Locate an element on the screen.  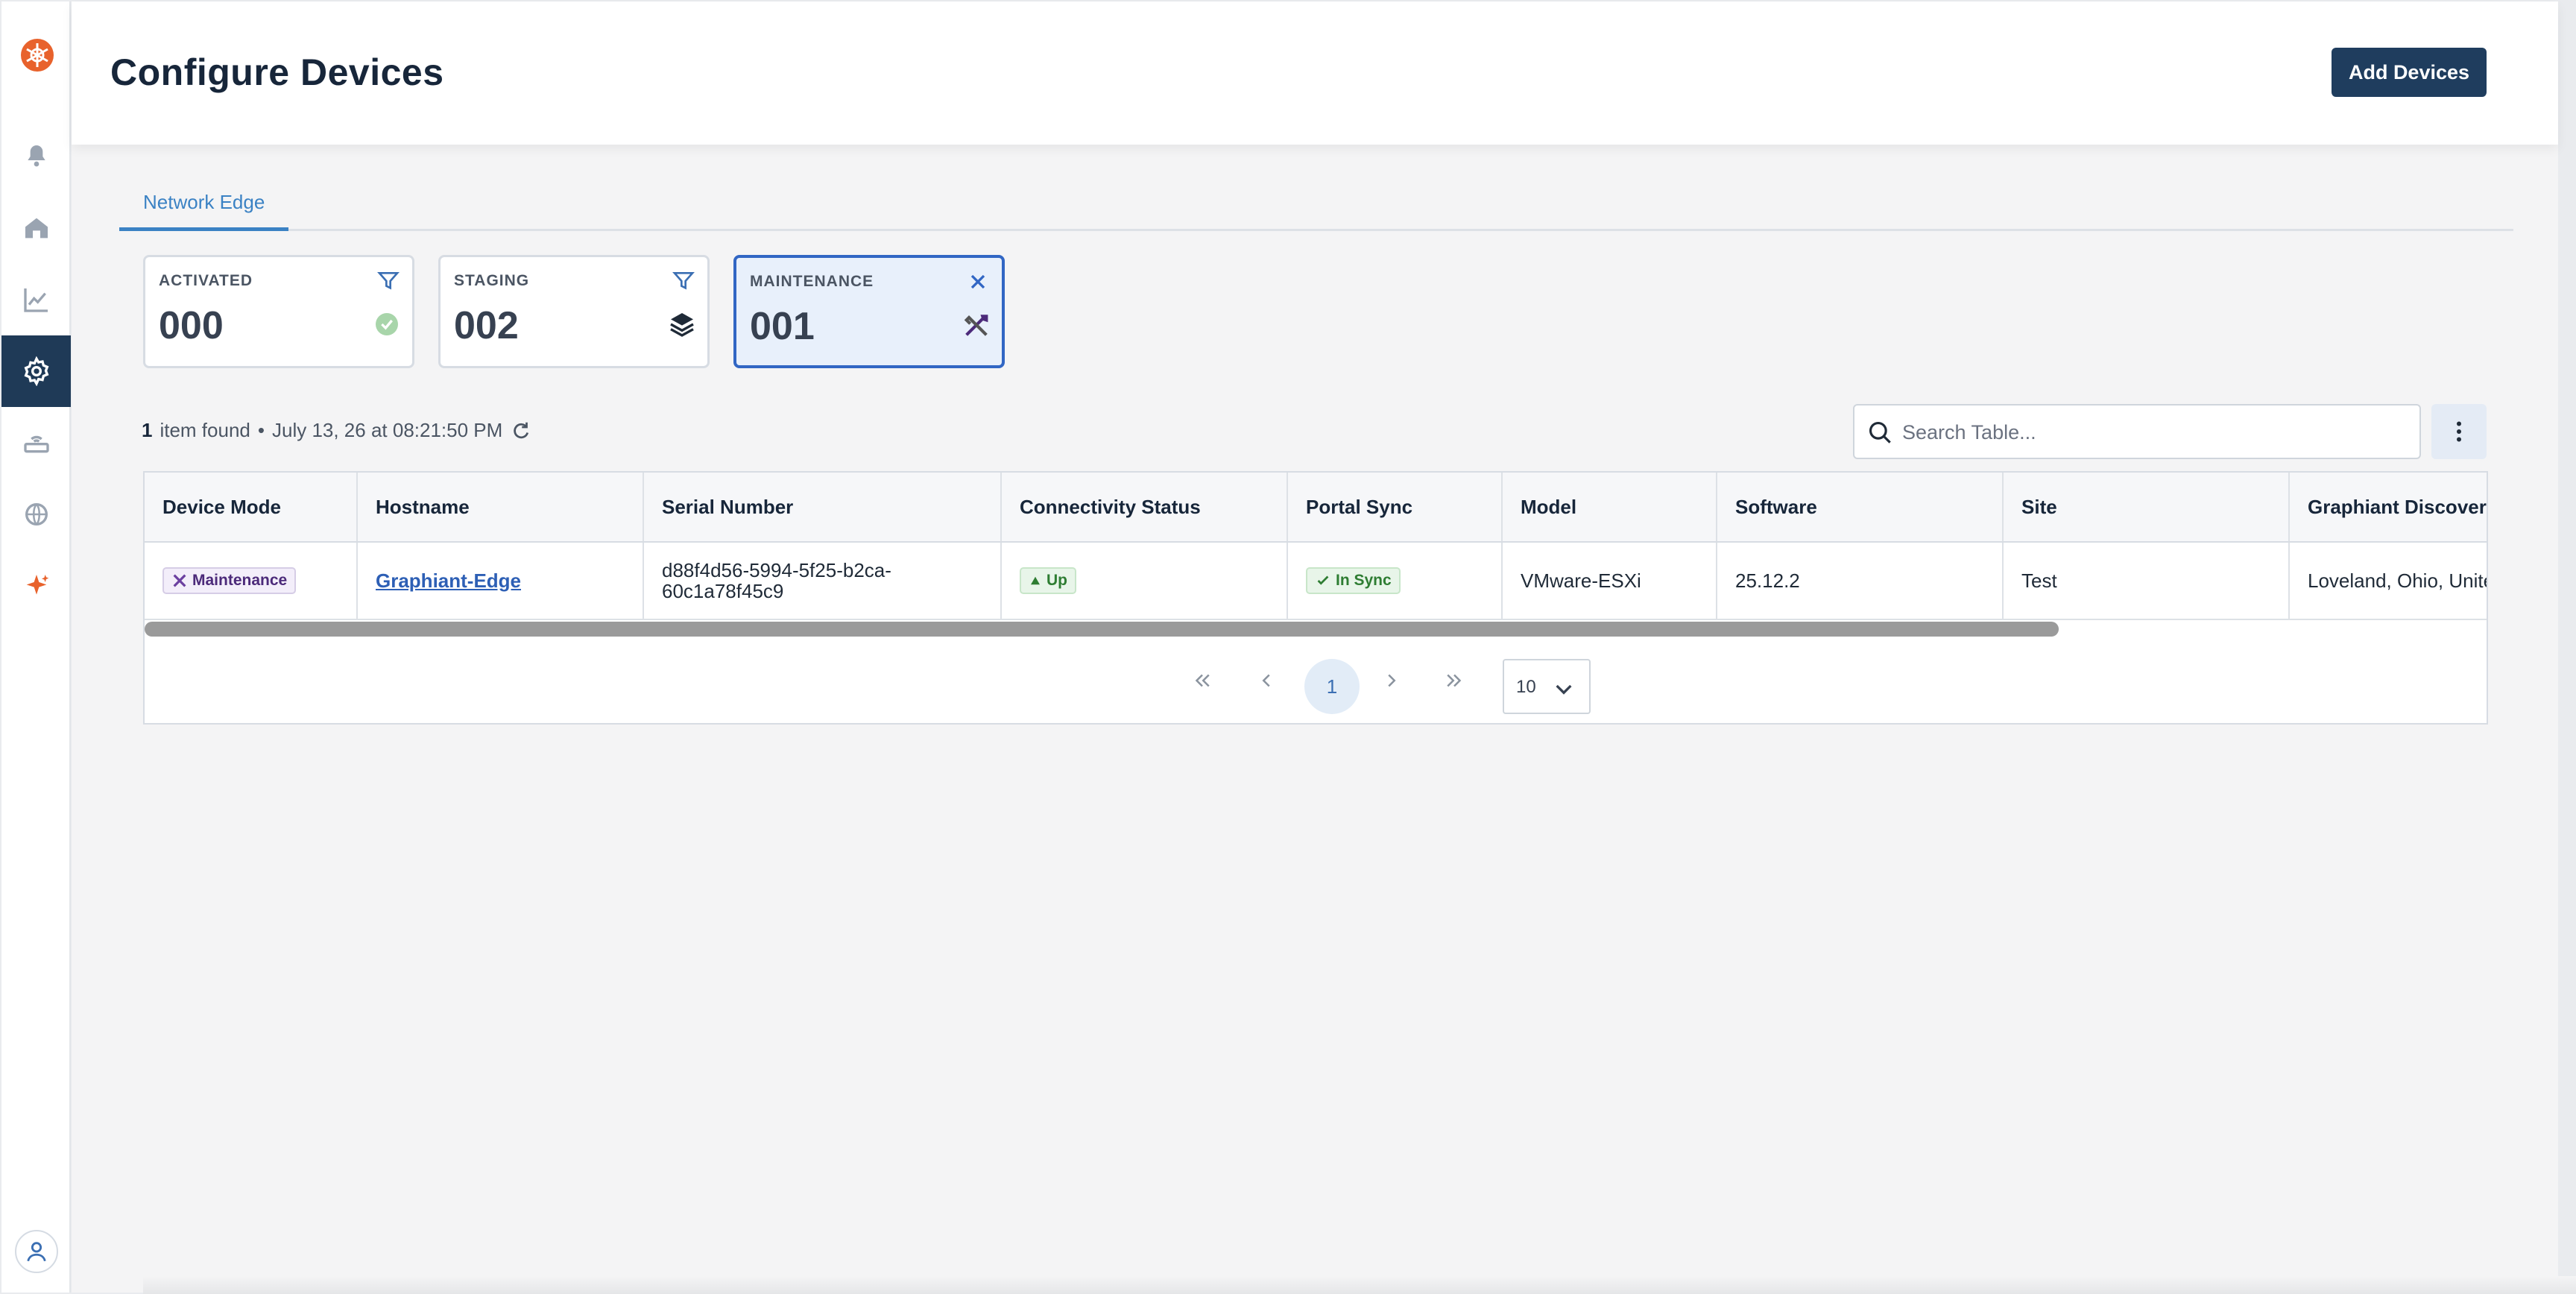
bottom-edge is located at coordinates (1359, 1285).